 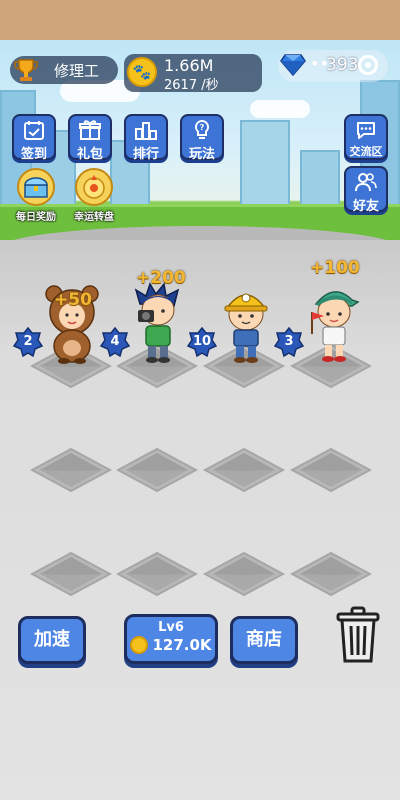 What do you see at coordinates (246, 324) in the screenshot?
I see `miner-boy-character` at bounding box center [246, 324].